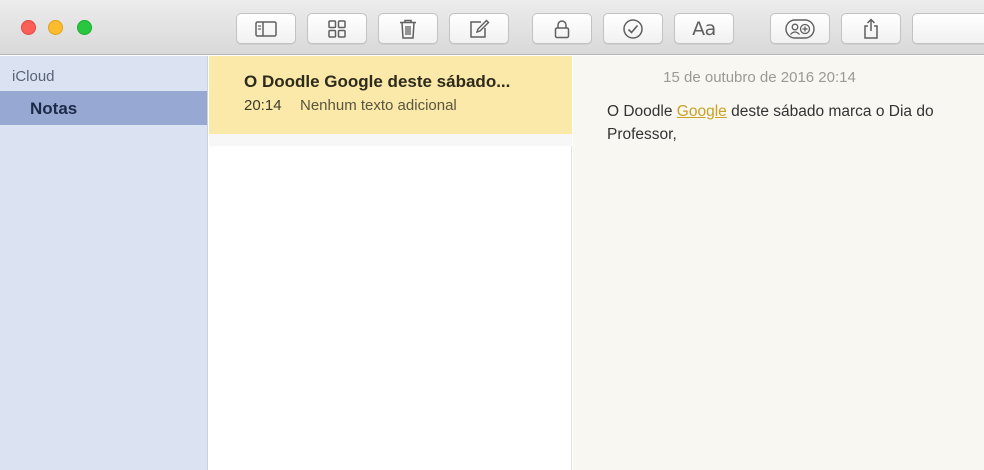 The width and height of the screenshot is (984, 470). I want to click on format-button: Aa, so click(704, 28).